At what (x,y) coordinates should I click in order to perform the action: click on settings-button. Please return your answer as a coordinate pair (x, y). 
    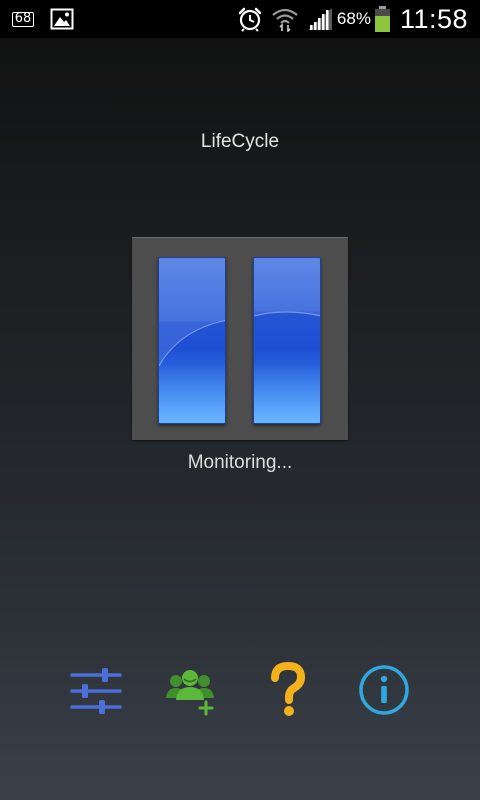
    Looking at the image, I should click on (96, 690).